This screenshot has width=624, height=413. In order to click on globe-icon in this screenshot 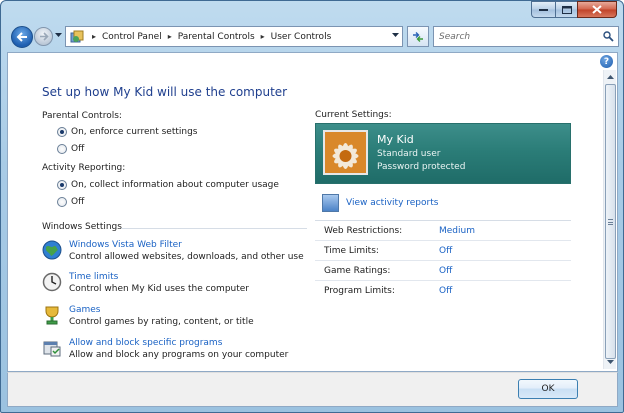, I will do `click(52, 251)`.